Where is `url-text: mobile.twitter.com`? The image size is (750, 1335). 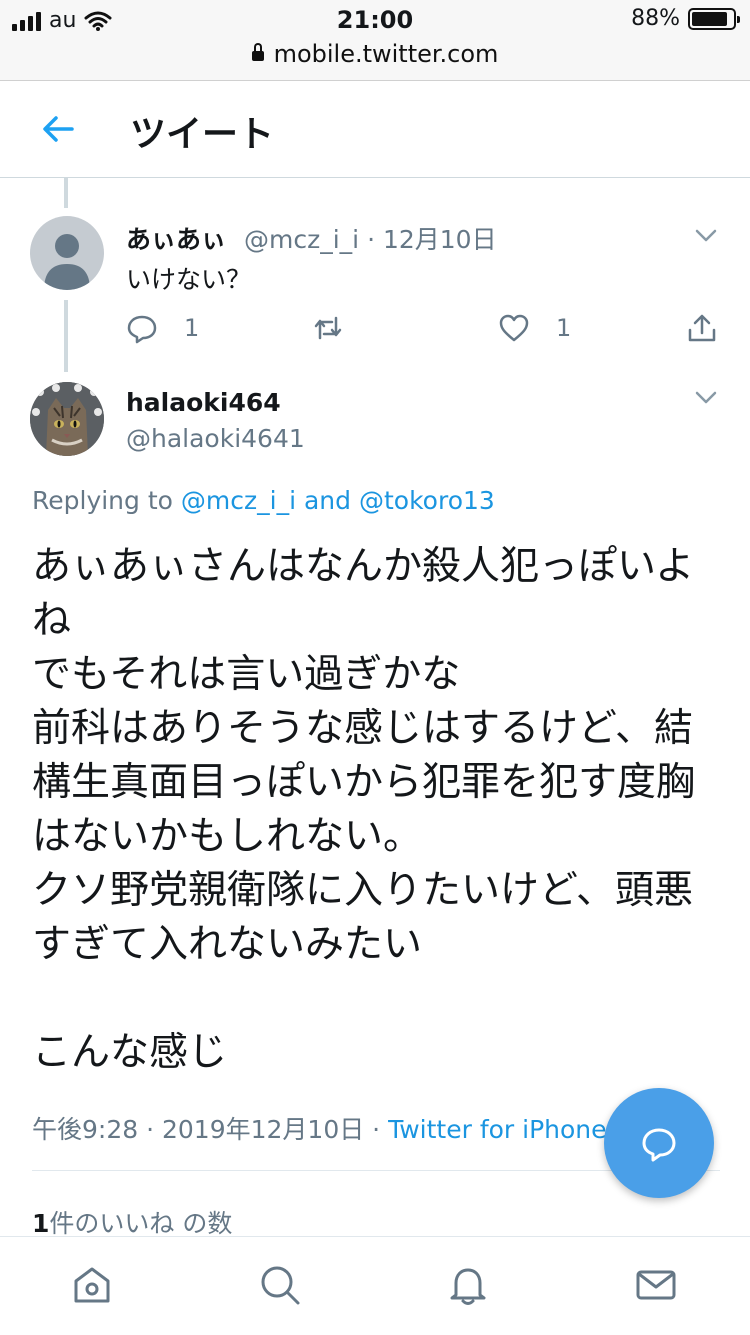 url-text: mobile.twitter.com is located at coordinates (386, 54).